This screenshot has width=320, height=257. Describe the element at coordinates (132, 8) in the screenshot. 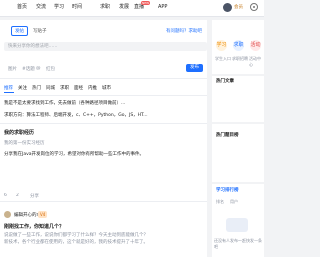

I see `top-nav-bar: 首页 交流 学习 时间 求职 发展 直播 NEW APP 会员` at that location.